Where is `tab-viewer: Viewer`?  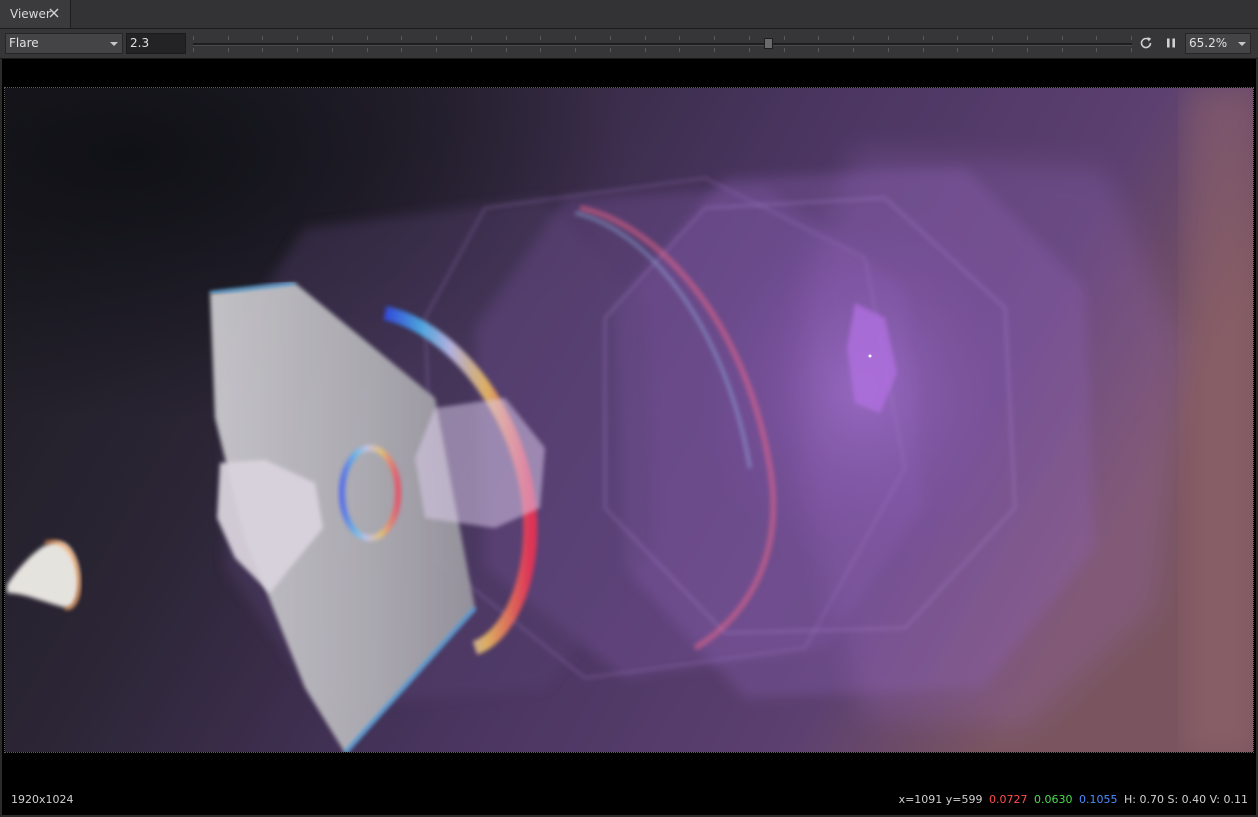 tab-viewer: Viewer is located at coordinates (35, 14).